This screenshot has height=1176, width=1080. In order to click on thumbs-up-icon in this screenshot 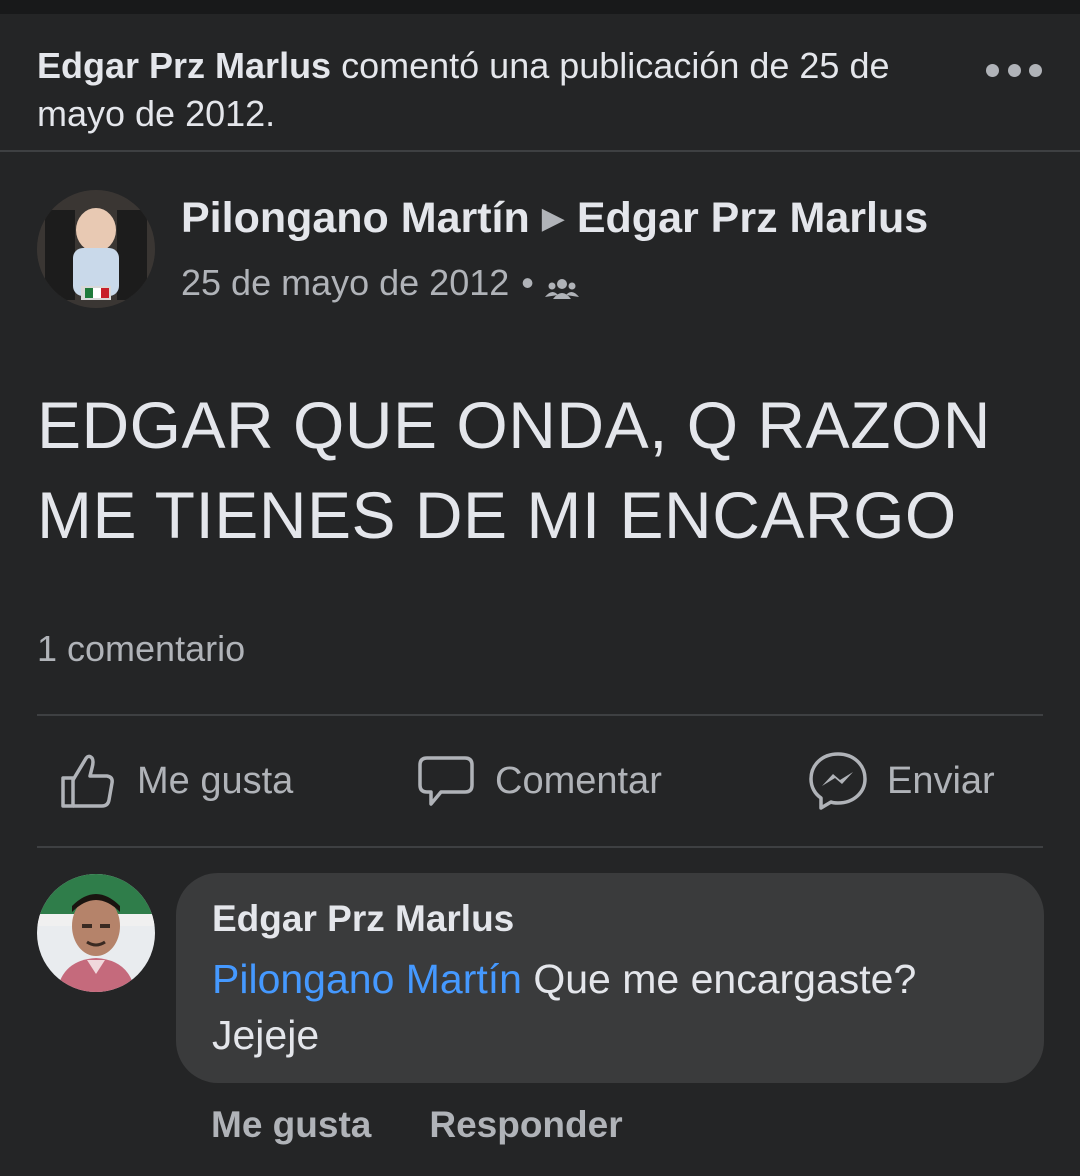, I will do `click(87, 781)`.